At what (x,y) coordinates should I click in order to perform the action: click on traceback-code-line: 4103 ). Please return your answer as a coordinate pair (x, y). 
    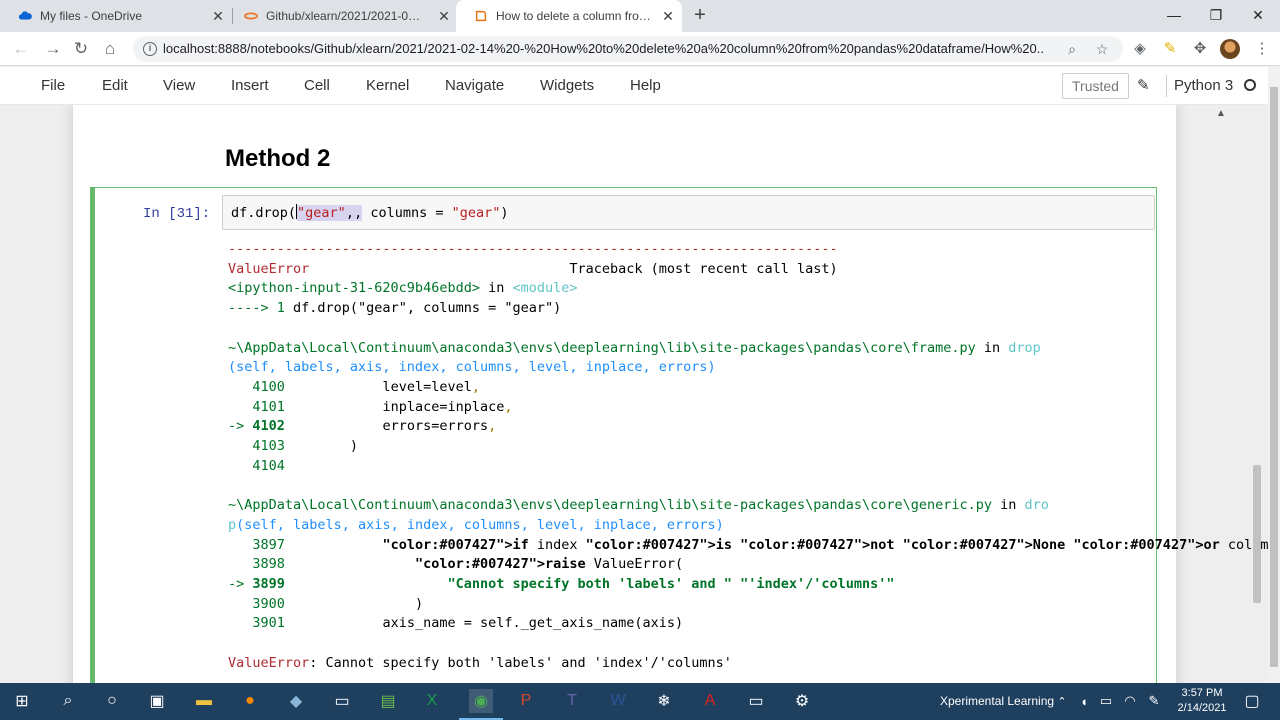
    Looking at the image, I should click on (293, 446).